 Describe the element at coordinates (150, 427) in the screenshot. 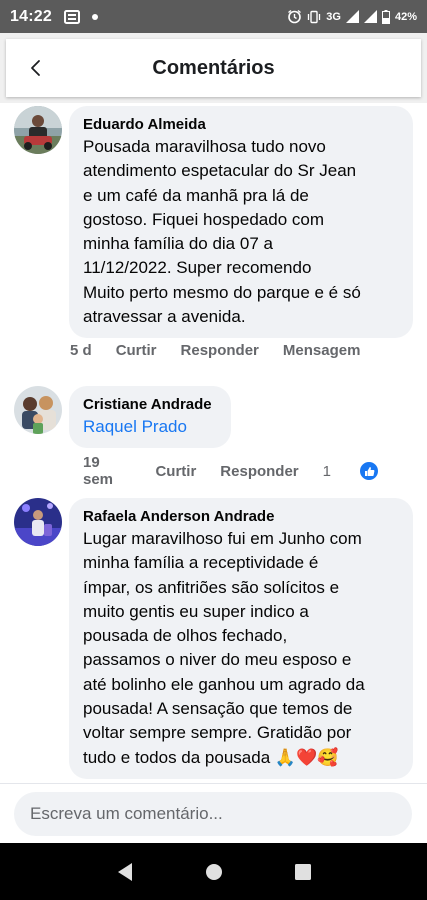

I see `tagged-user-link: Raquel Prado` at that location.